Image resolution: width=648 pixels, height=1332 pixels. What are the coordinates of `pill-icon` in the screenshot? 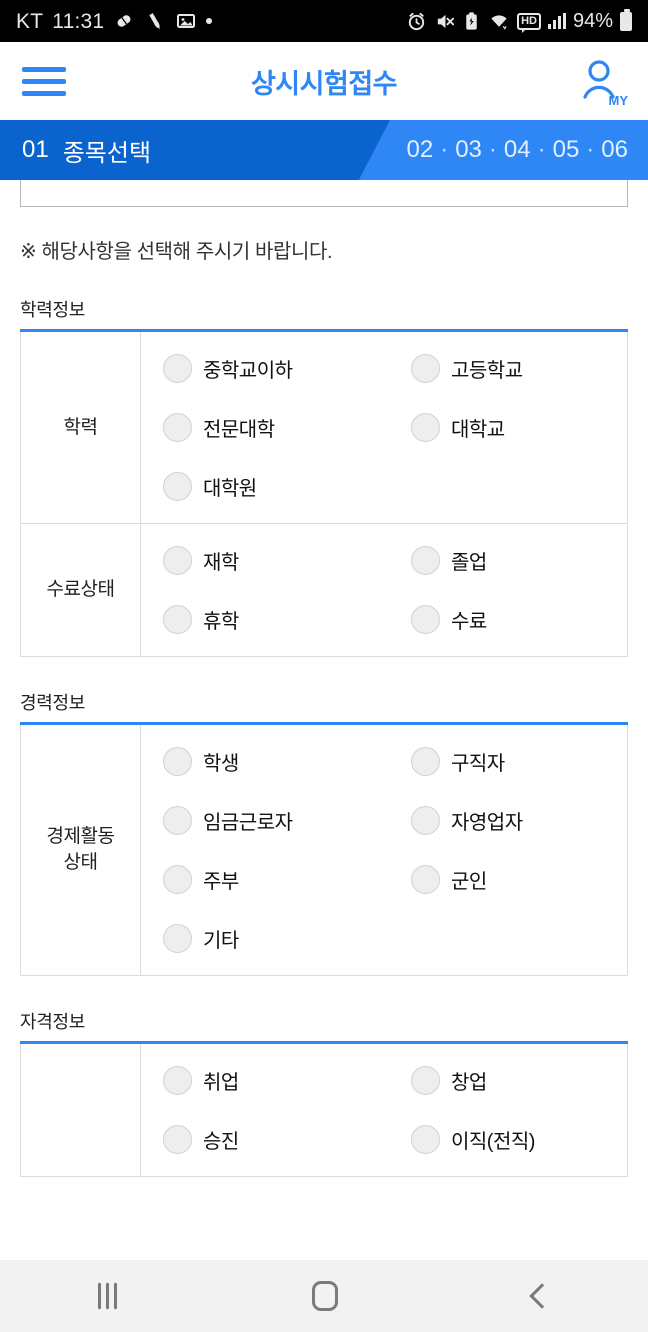 It's located at (124, 21).